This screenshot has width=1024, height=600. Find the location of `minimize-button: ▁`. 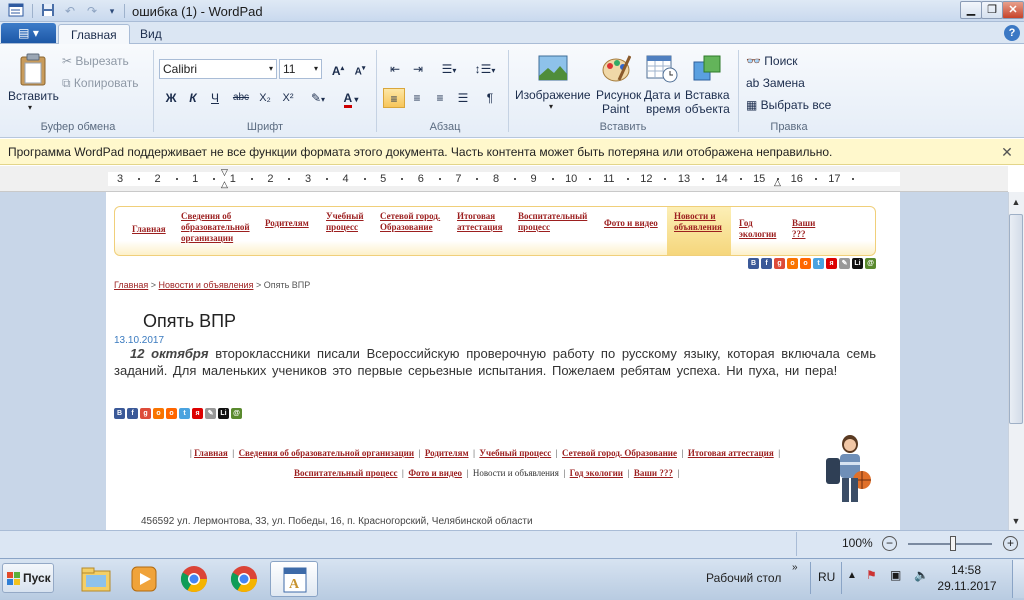

minimize-button: ▁ is located at coordinates (971, 10).